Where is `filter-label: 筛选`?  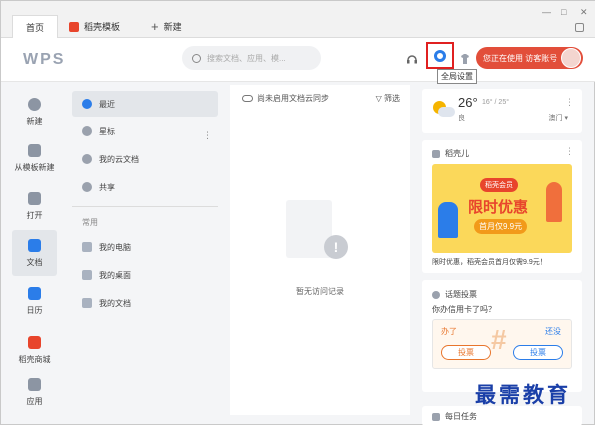
filter-label: 筛选 is located at coordinates (392, 98).